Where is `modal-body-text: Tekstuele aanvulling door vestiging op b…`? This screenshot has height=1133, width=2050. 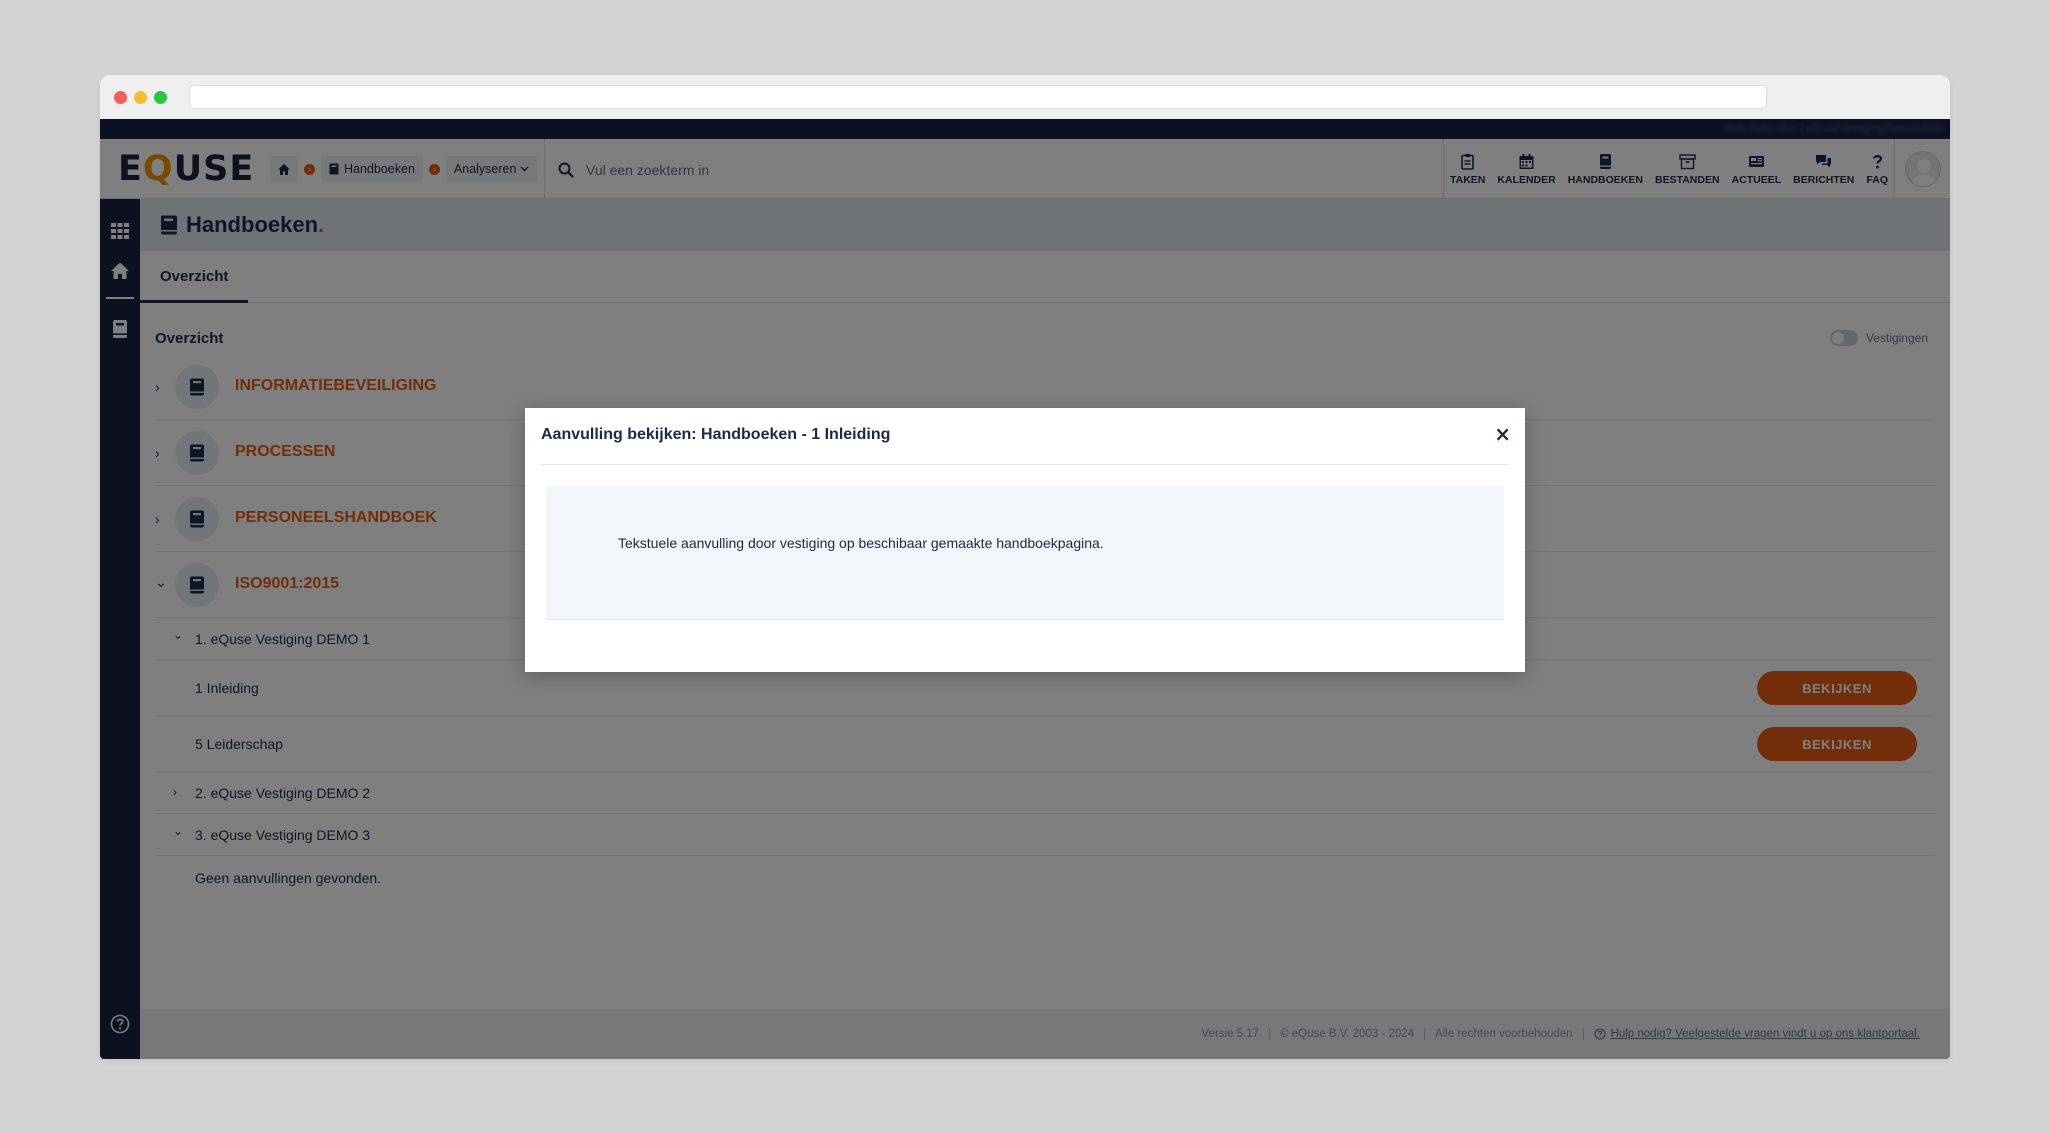 modal-body-text: Tekstuele aanvulling door vestiging op b… is located at coordinates (861, 543).